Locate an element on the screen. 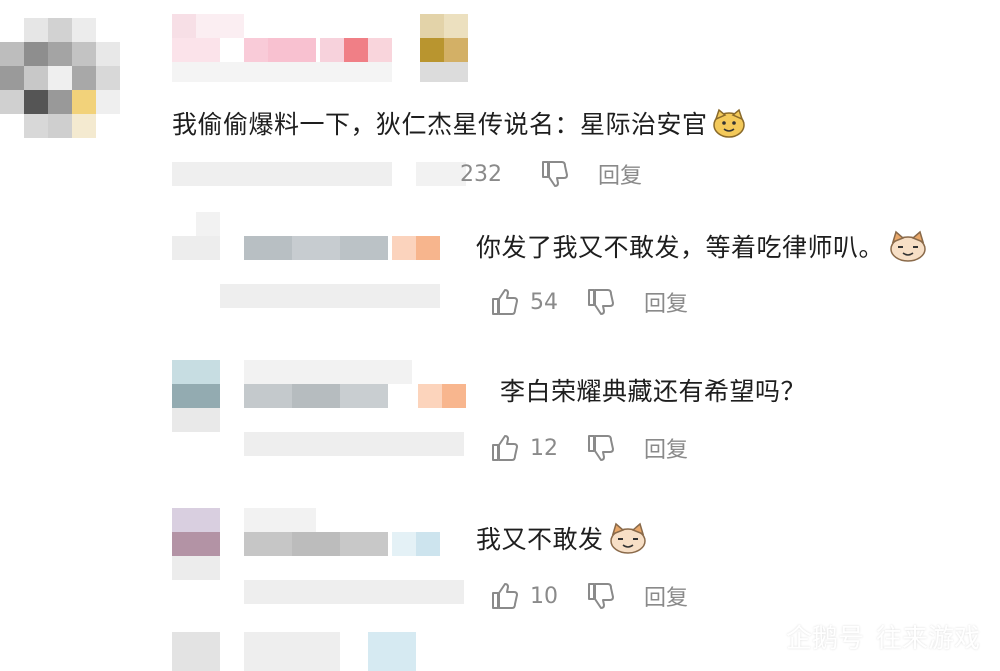  meta-blurred is located at coordinates (322, 174).